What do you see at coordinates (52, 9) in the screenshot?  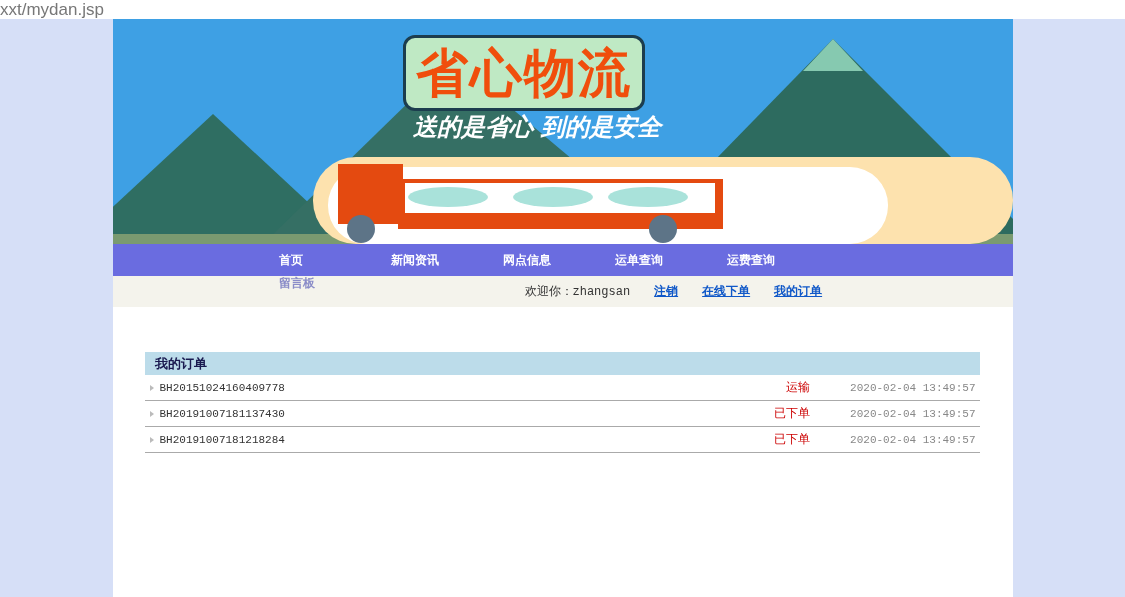 I see `address-url: xxt/mydan.jsp` at bounding box center [52, 9].